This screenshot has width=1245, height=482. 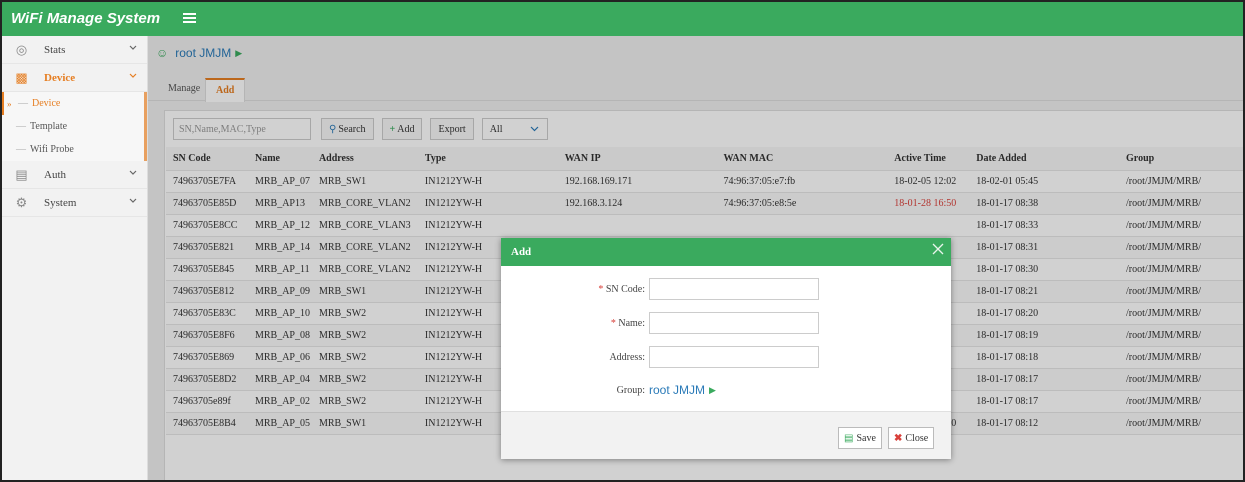 What do you see at coordinates (866, 438) in the screenshot?
I see `save-button-label: Save` at bounding box center [866, 438].